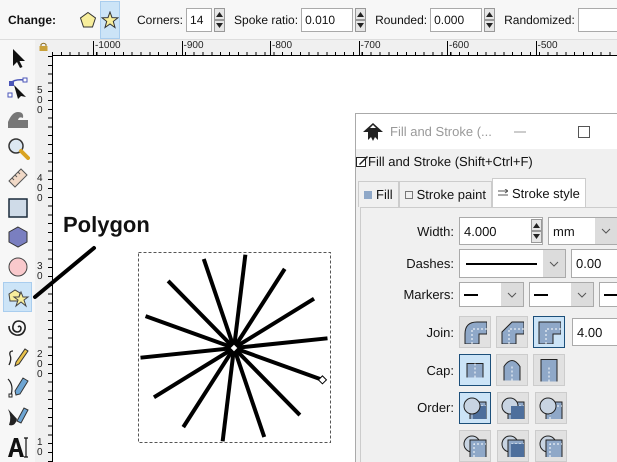  I want to click on cap-label: Cap:, so click(440, 370).